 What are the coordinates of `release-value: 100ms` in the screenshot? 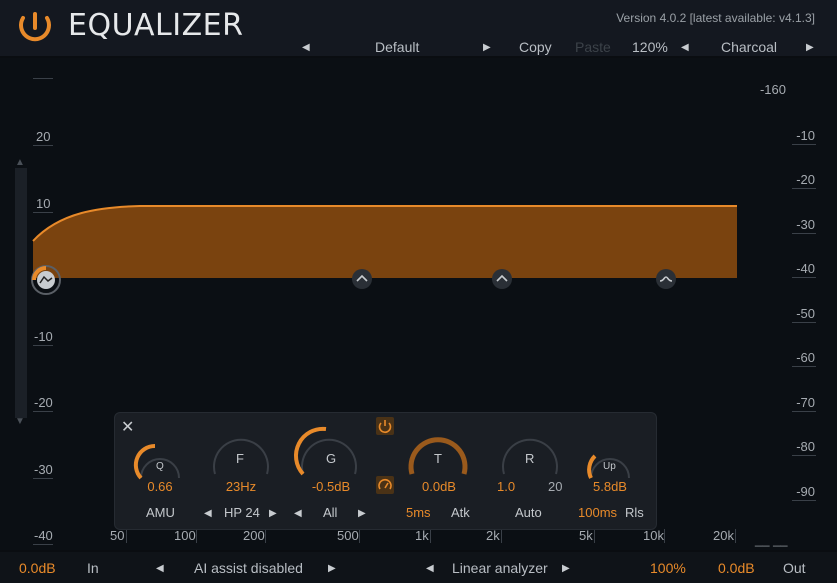 It's located at (597, 512).